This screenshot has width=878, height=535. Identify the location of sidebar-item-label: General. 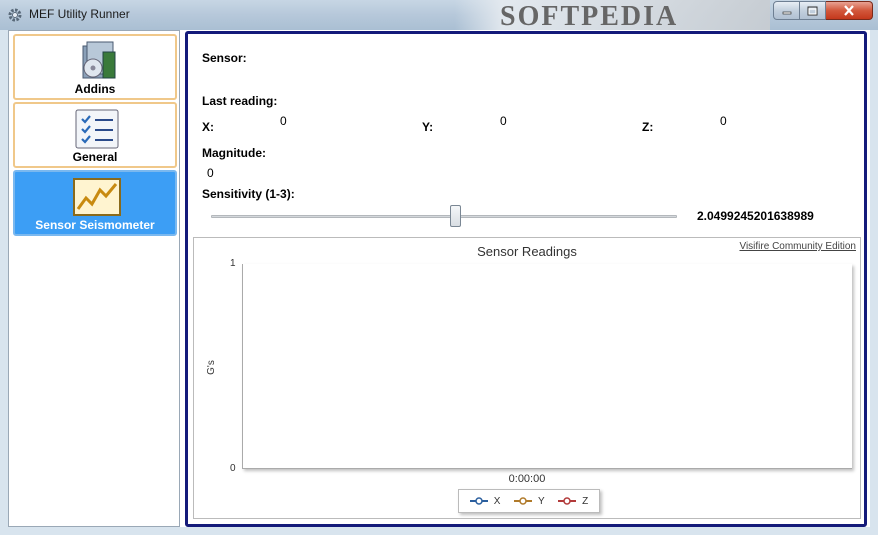
(95, 157).